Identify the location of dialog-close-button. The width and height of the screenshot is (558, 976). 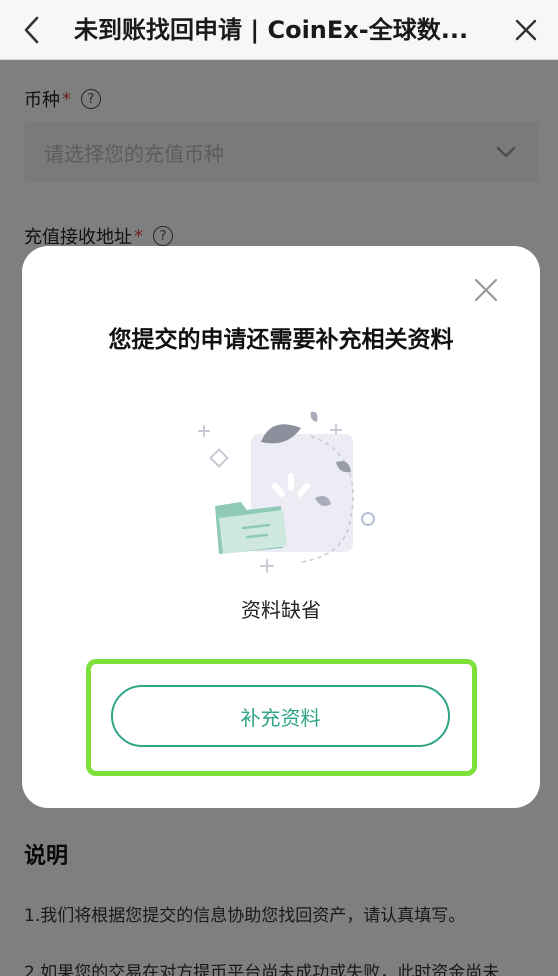
(486, 290).